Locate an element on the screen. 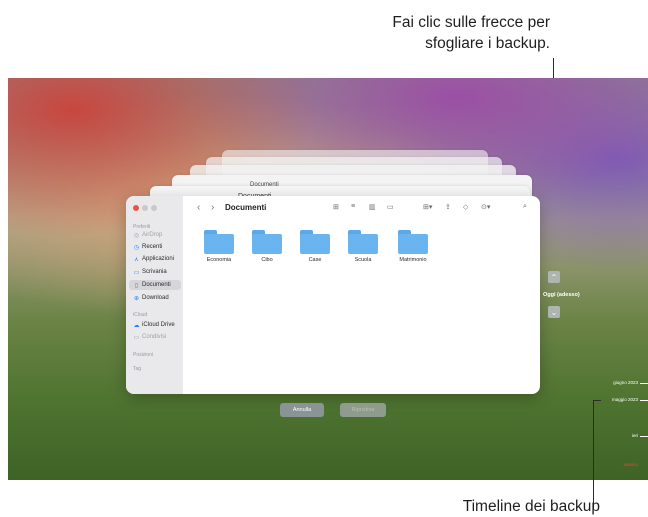 The width and height of the screenshot is (648, 517). window-controls is located at coordinates (145, 208).